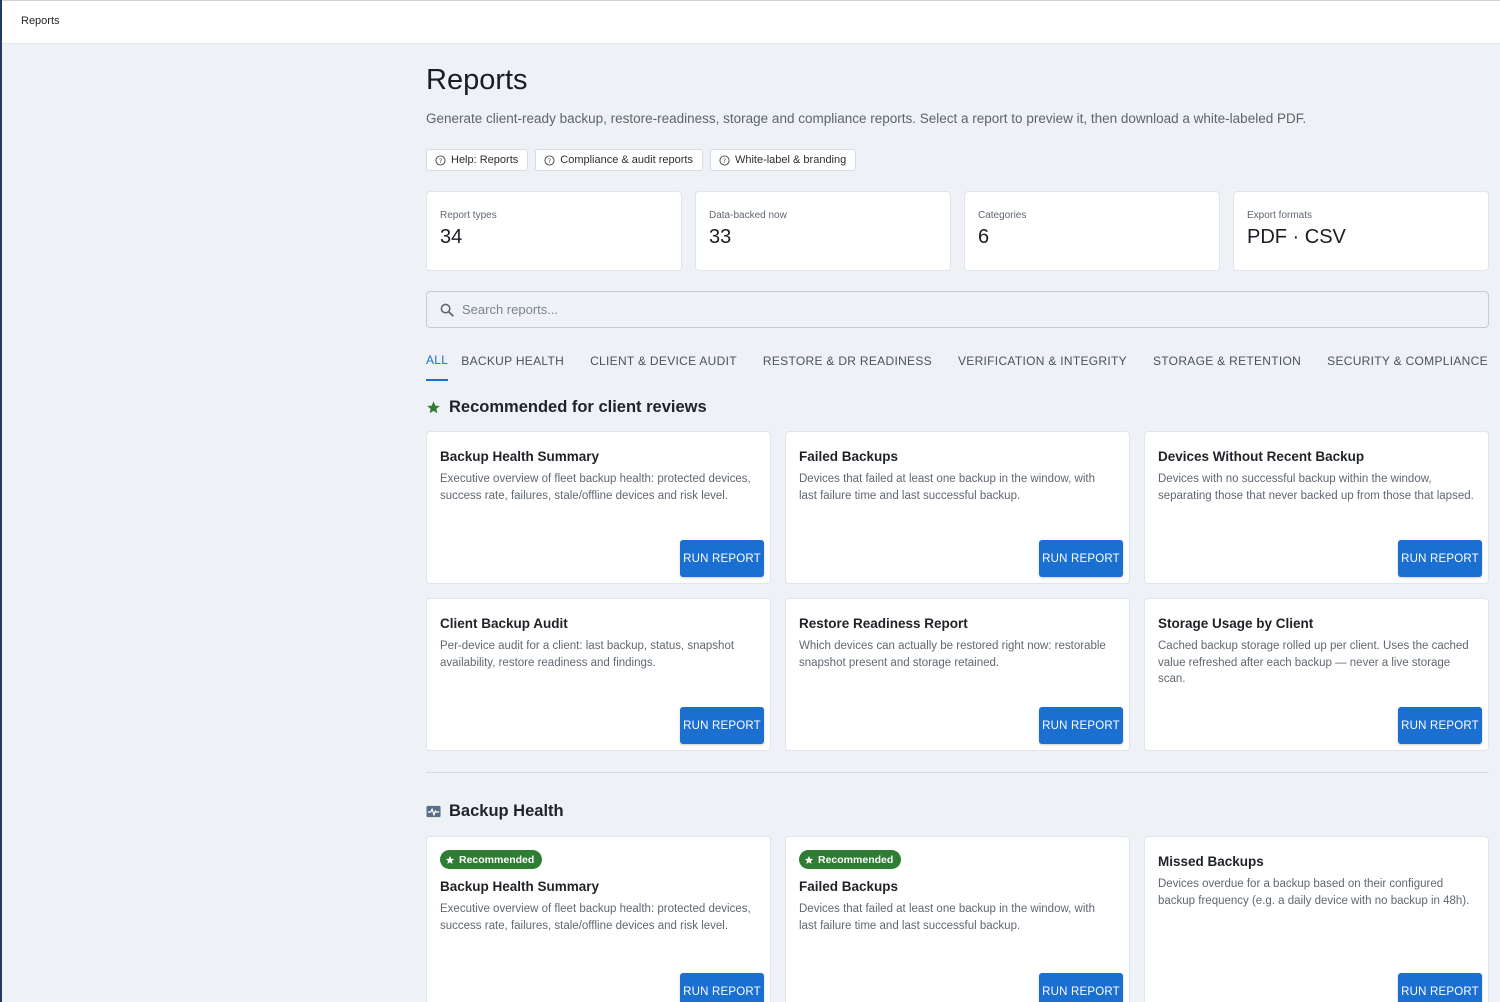 This screenshot has height=1002, width=1500. What do you see at coordinates (1361, 231) in the screenshot?
I see `stat-export-formats: Export formats PDF · CSV` at bounding box center [1361, 231].